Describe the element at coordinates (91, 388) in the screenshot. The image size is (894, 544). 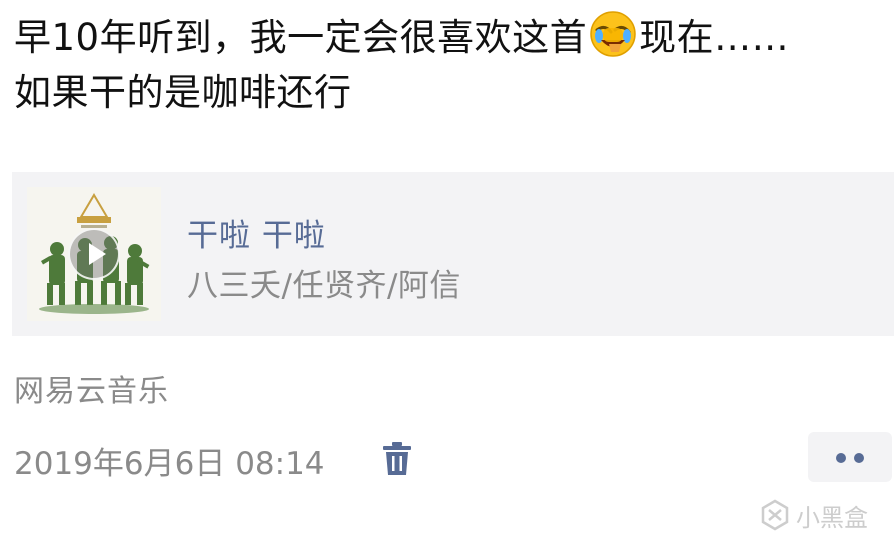
I see `source-app-label: 网易云音乐` at that location.